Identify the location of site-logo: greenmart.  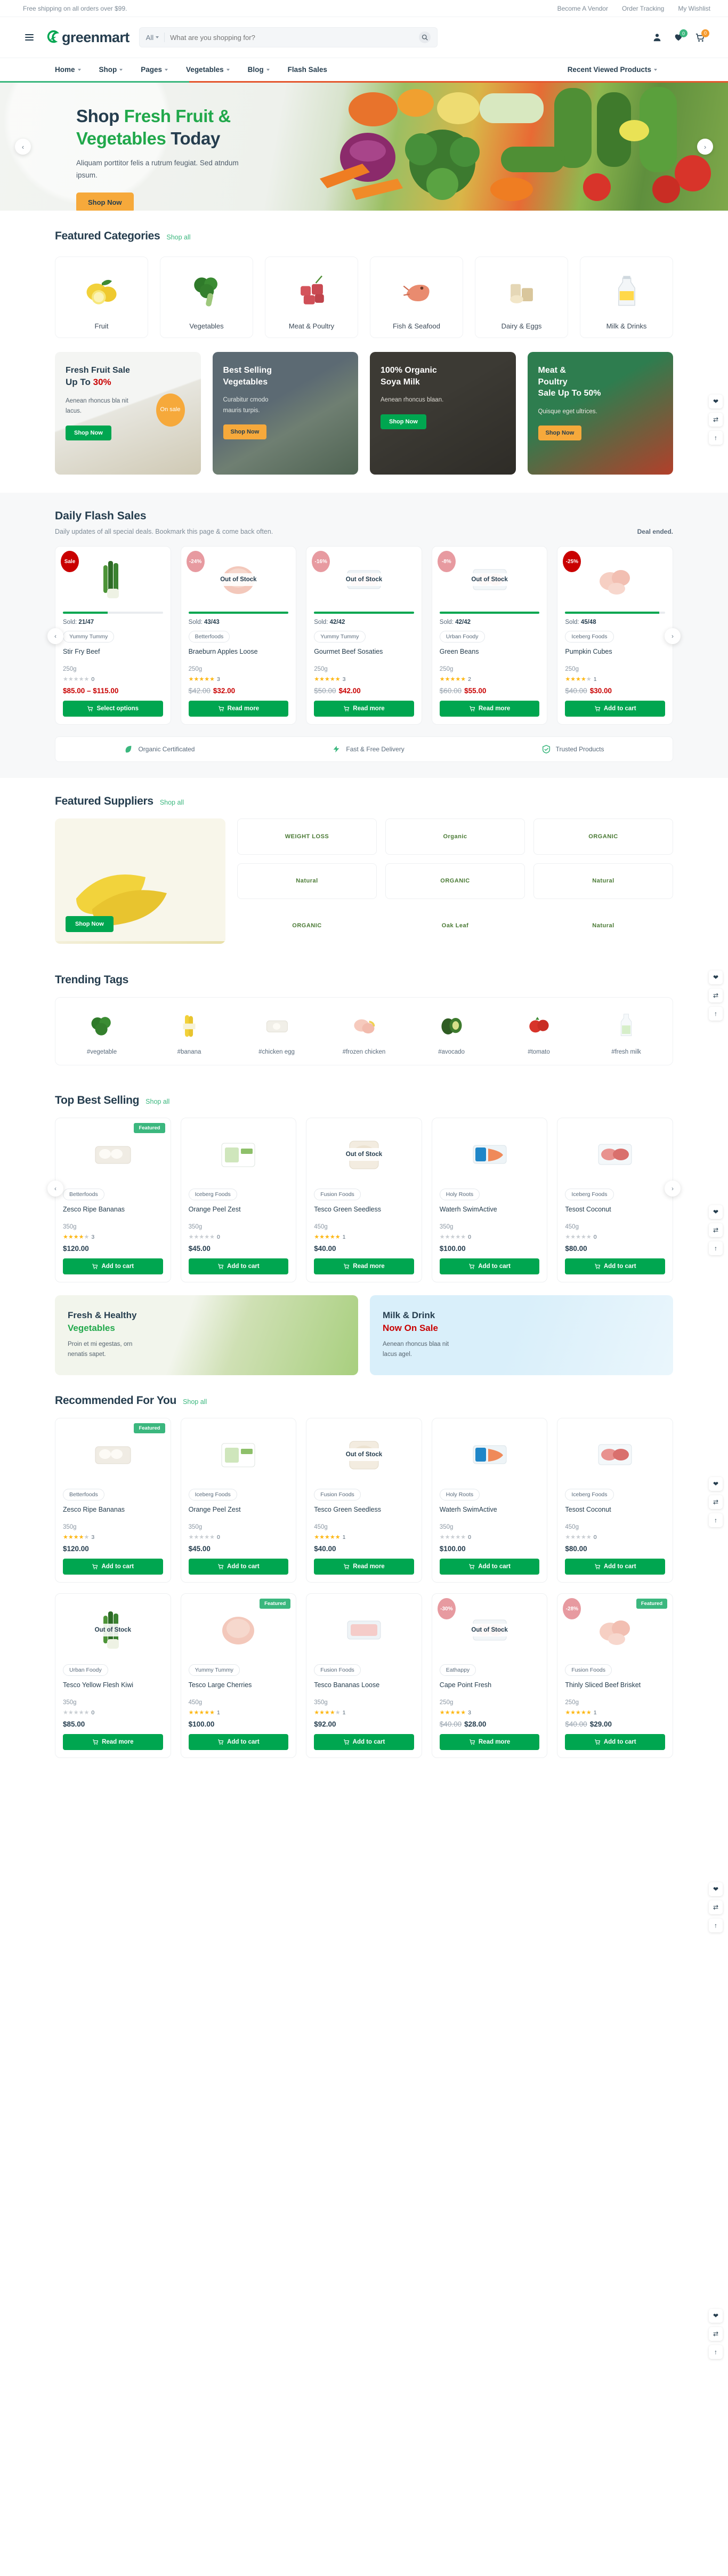
(88, 38).